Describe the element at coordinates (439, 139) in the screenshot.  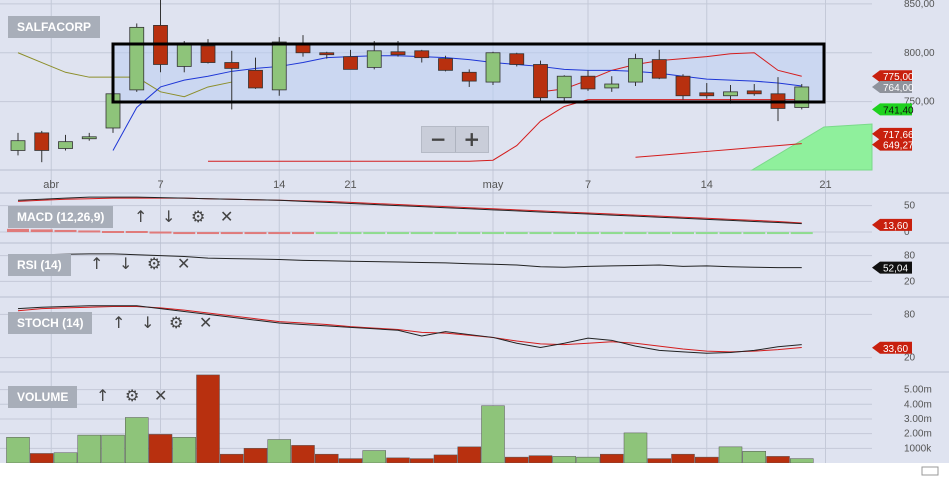
I see `zoom-out-button: −` at that location.